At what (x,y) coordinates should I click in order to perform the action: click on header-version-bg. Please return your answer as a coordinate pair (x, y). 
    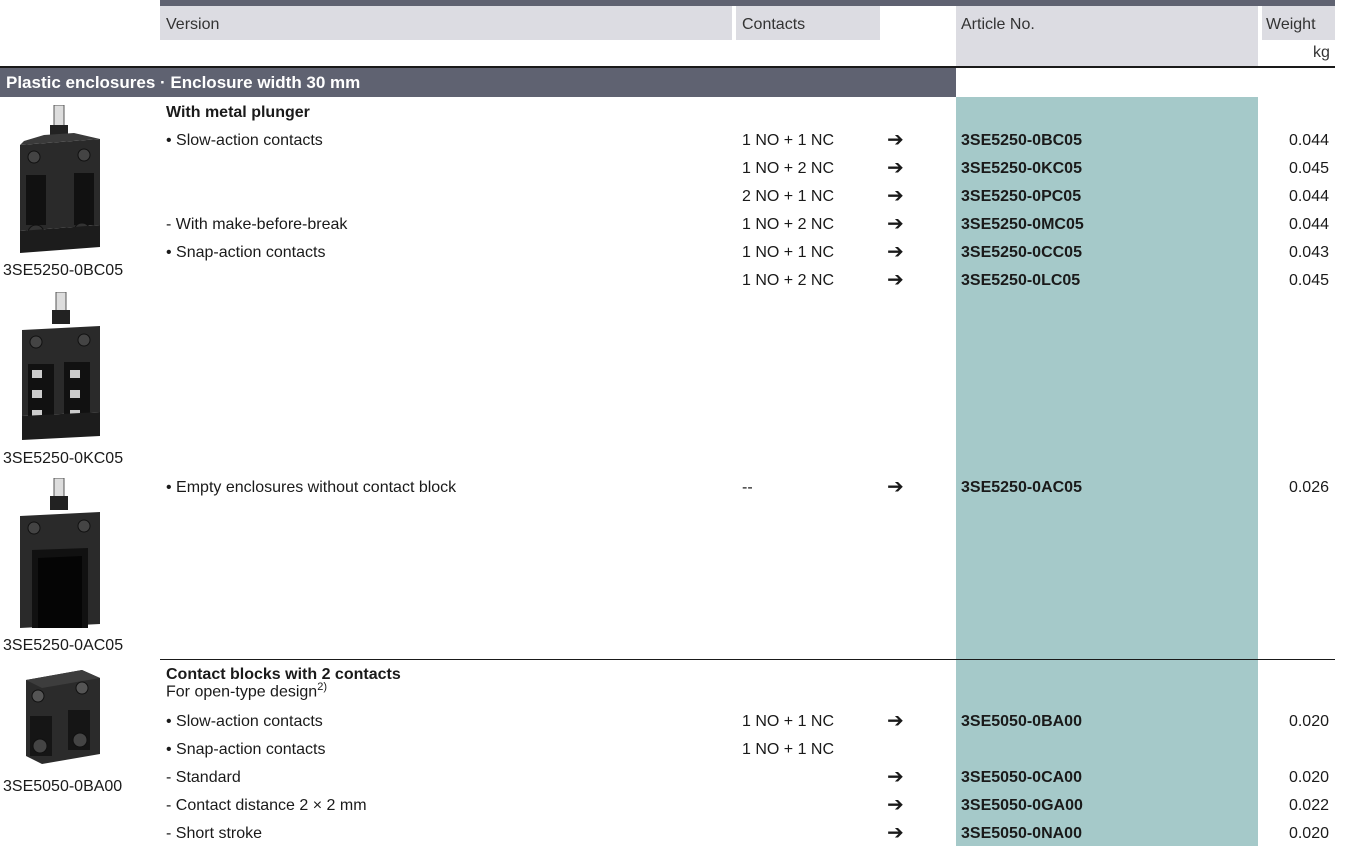
    Looking at the image, I should click on (446, 23).